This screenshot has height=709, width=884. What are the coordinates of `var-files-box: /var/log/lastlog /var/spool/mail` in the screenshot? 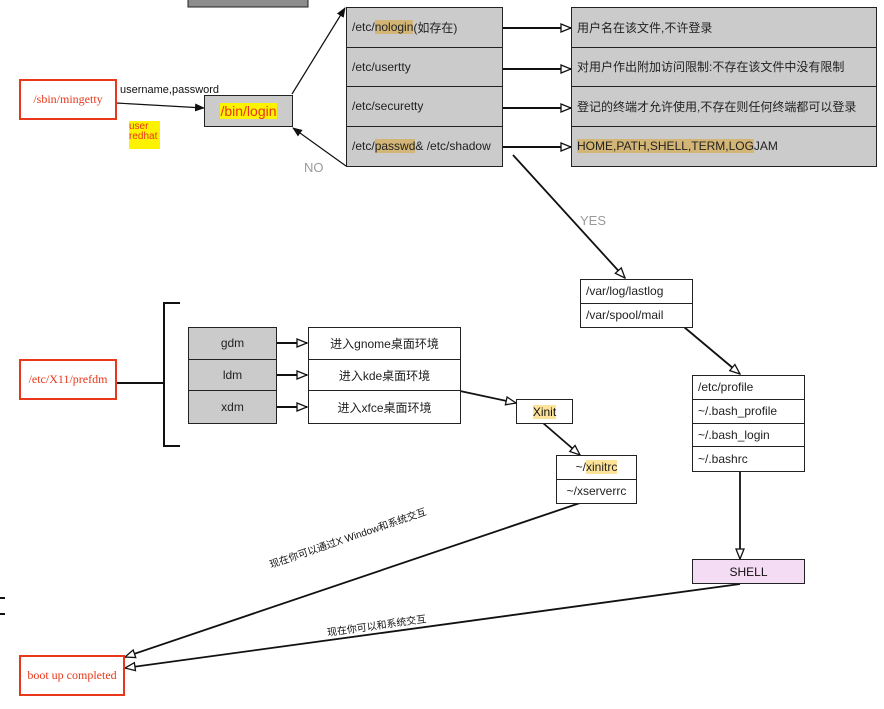 It's located at (636, 303).